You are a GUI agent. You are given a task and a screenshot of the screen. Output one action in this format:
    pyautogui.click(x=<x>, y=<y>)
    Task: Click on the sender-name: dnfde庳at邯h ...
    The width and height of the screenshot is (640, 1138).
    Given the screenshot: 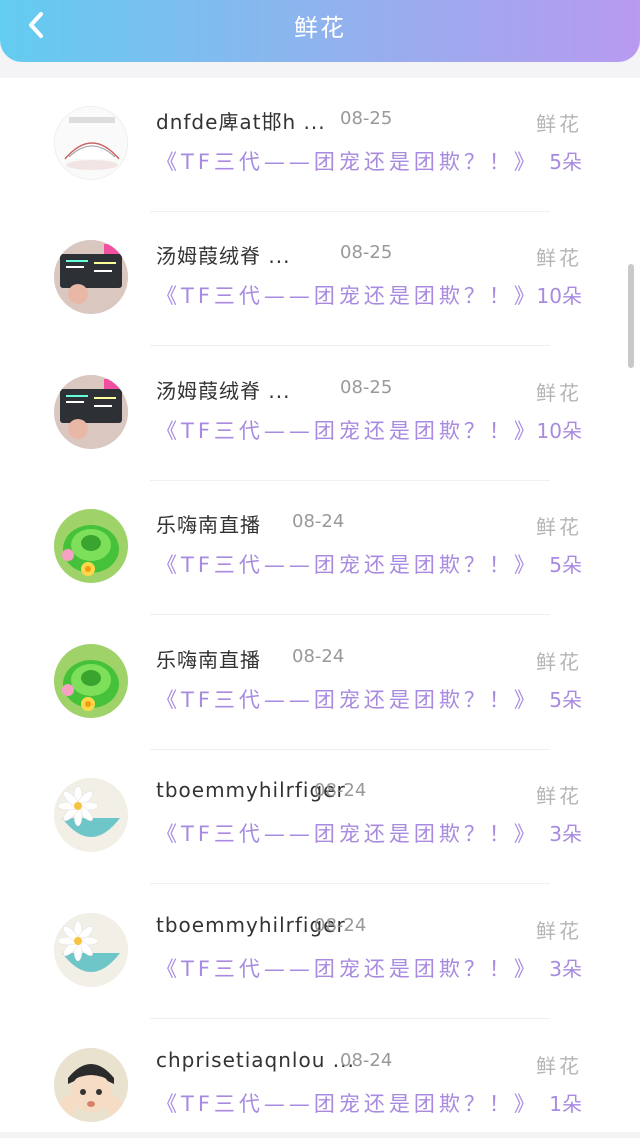 What is the action you would take?
    pyautogui.click(x=241, y=122)
    